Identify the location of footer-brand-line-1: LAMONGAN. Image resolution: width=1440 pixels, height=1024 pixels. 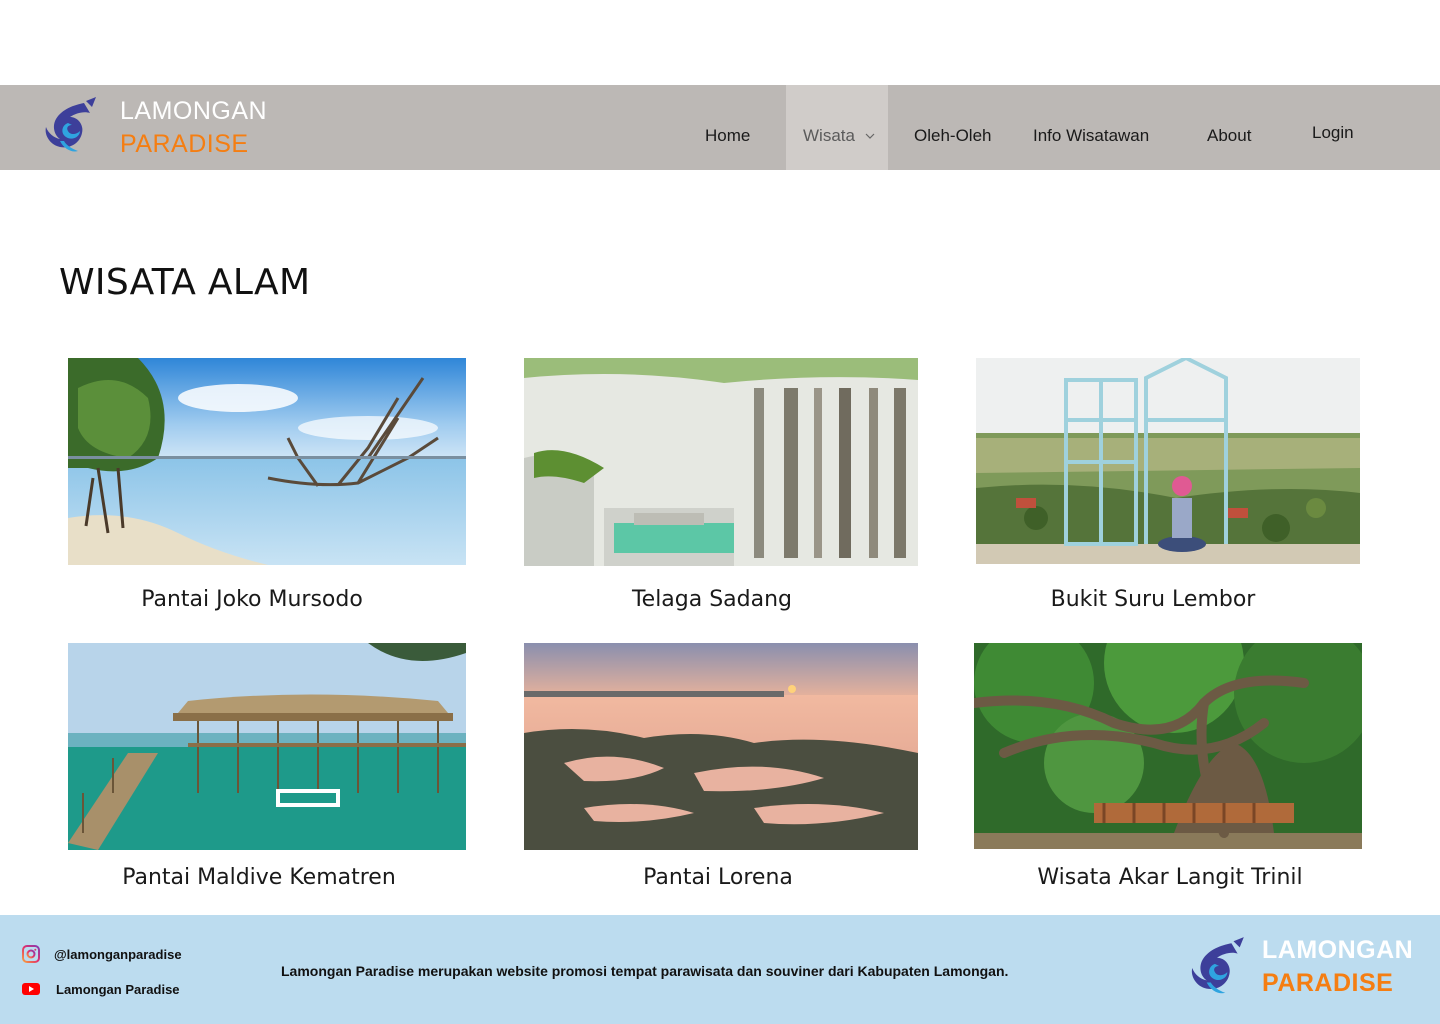
(1338, 950).